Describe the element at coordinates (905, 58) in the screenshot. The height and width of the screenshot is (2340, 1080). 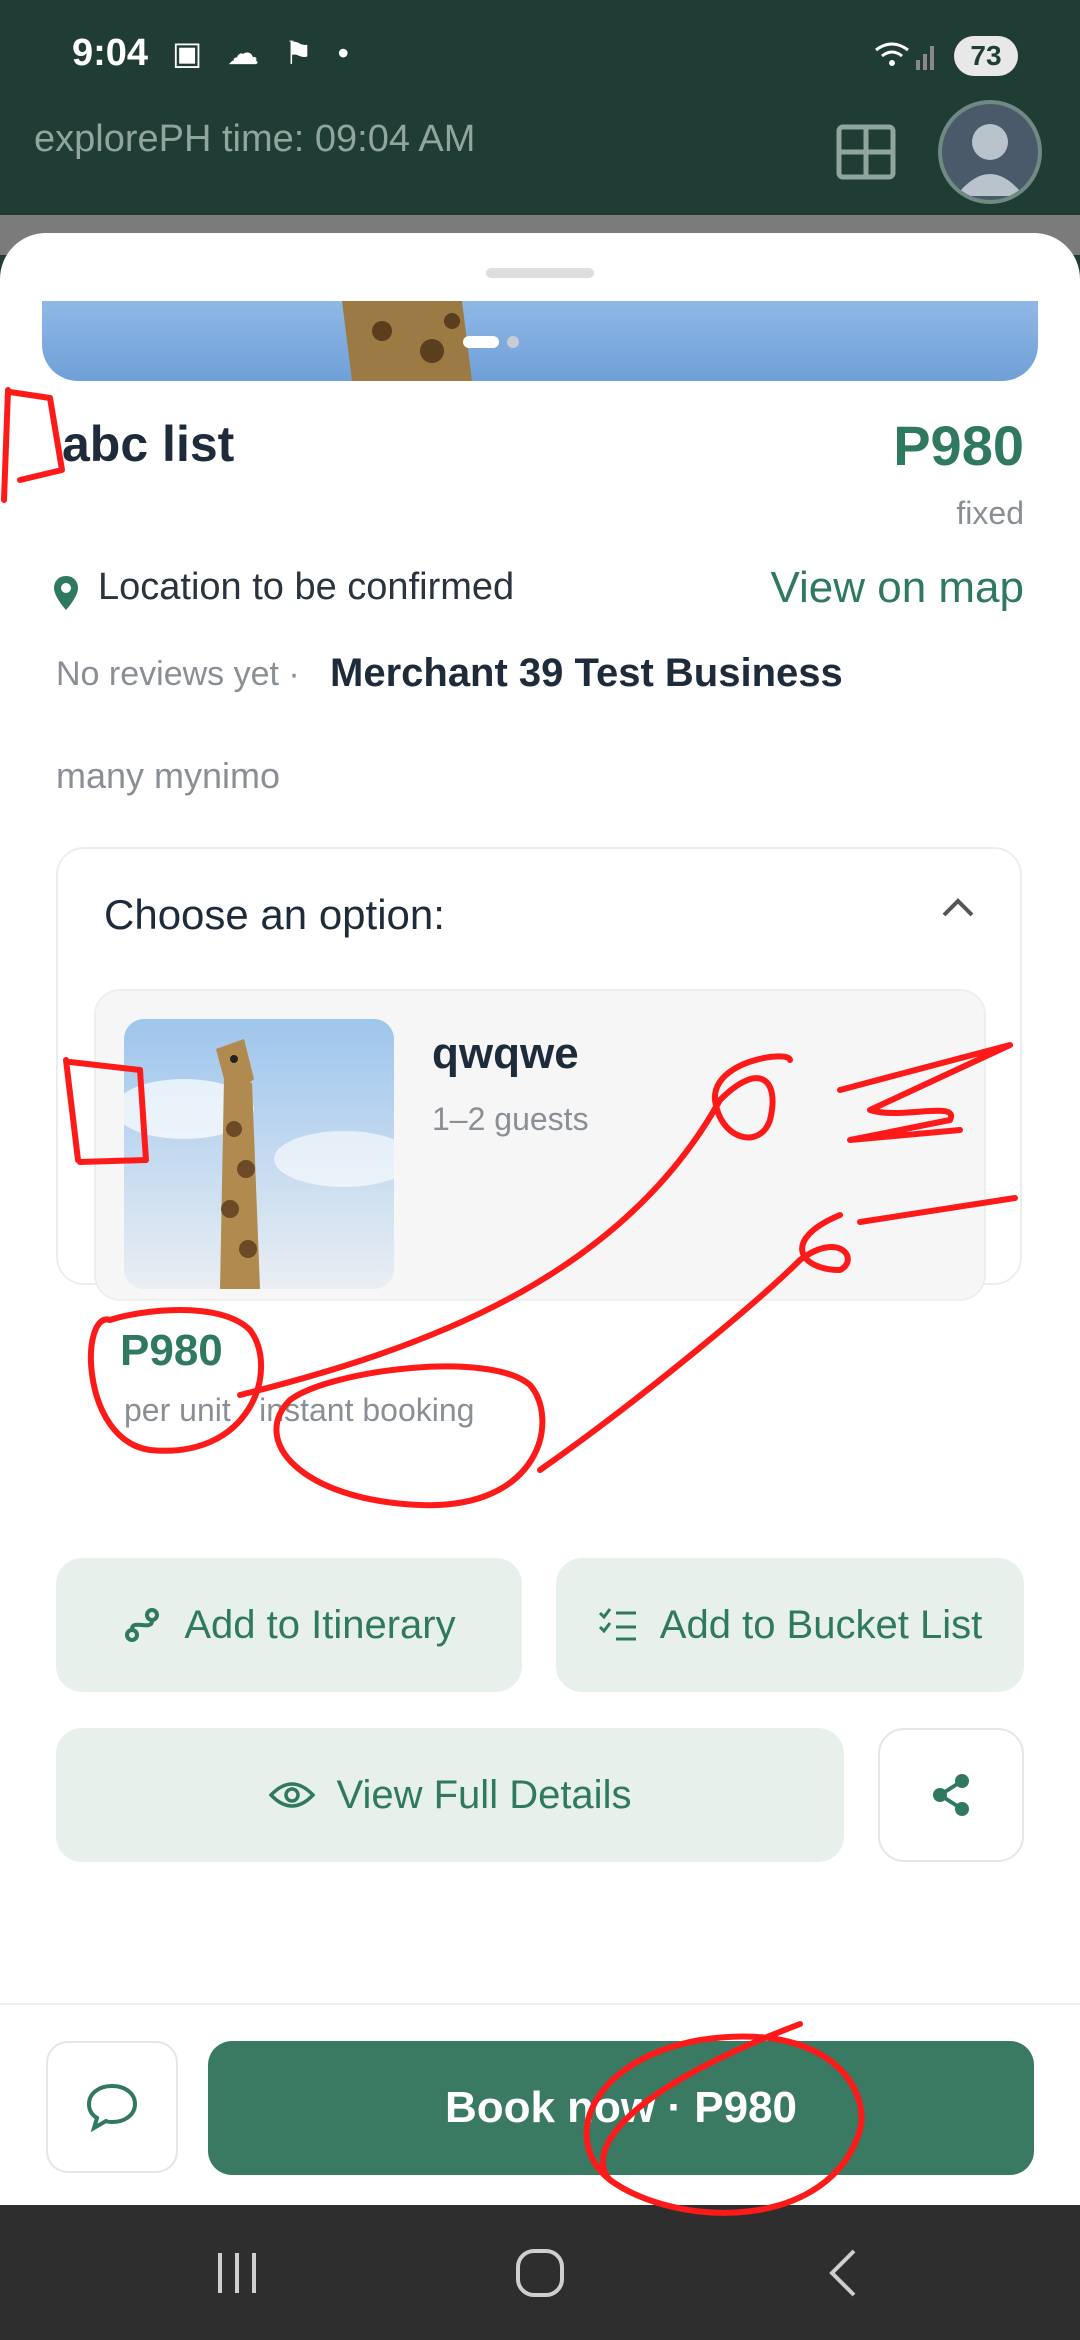
I see `signal-icon` at that location.